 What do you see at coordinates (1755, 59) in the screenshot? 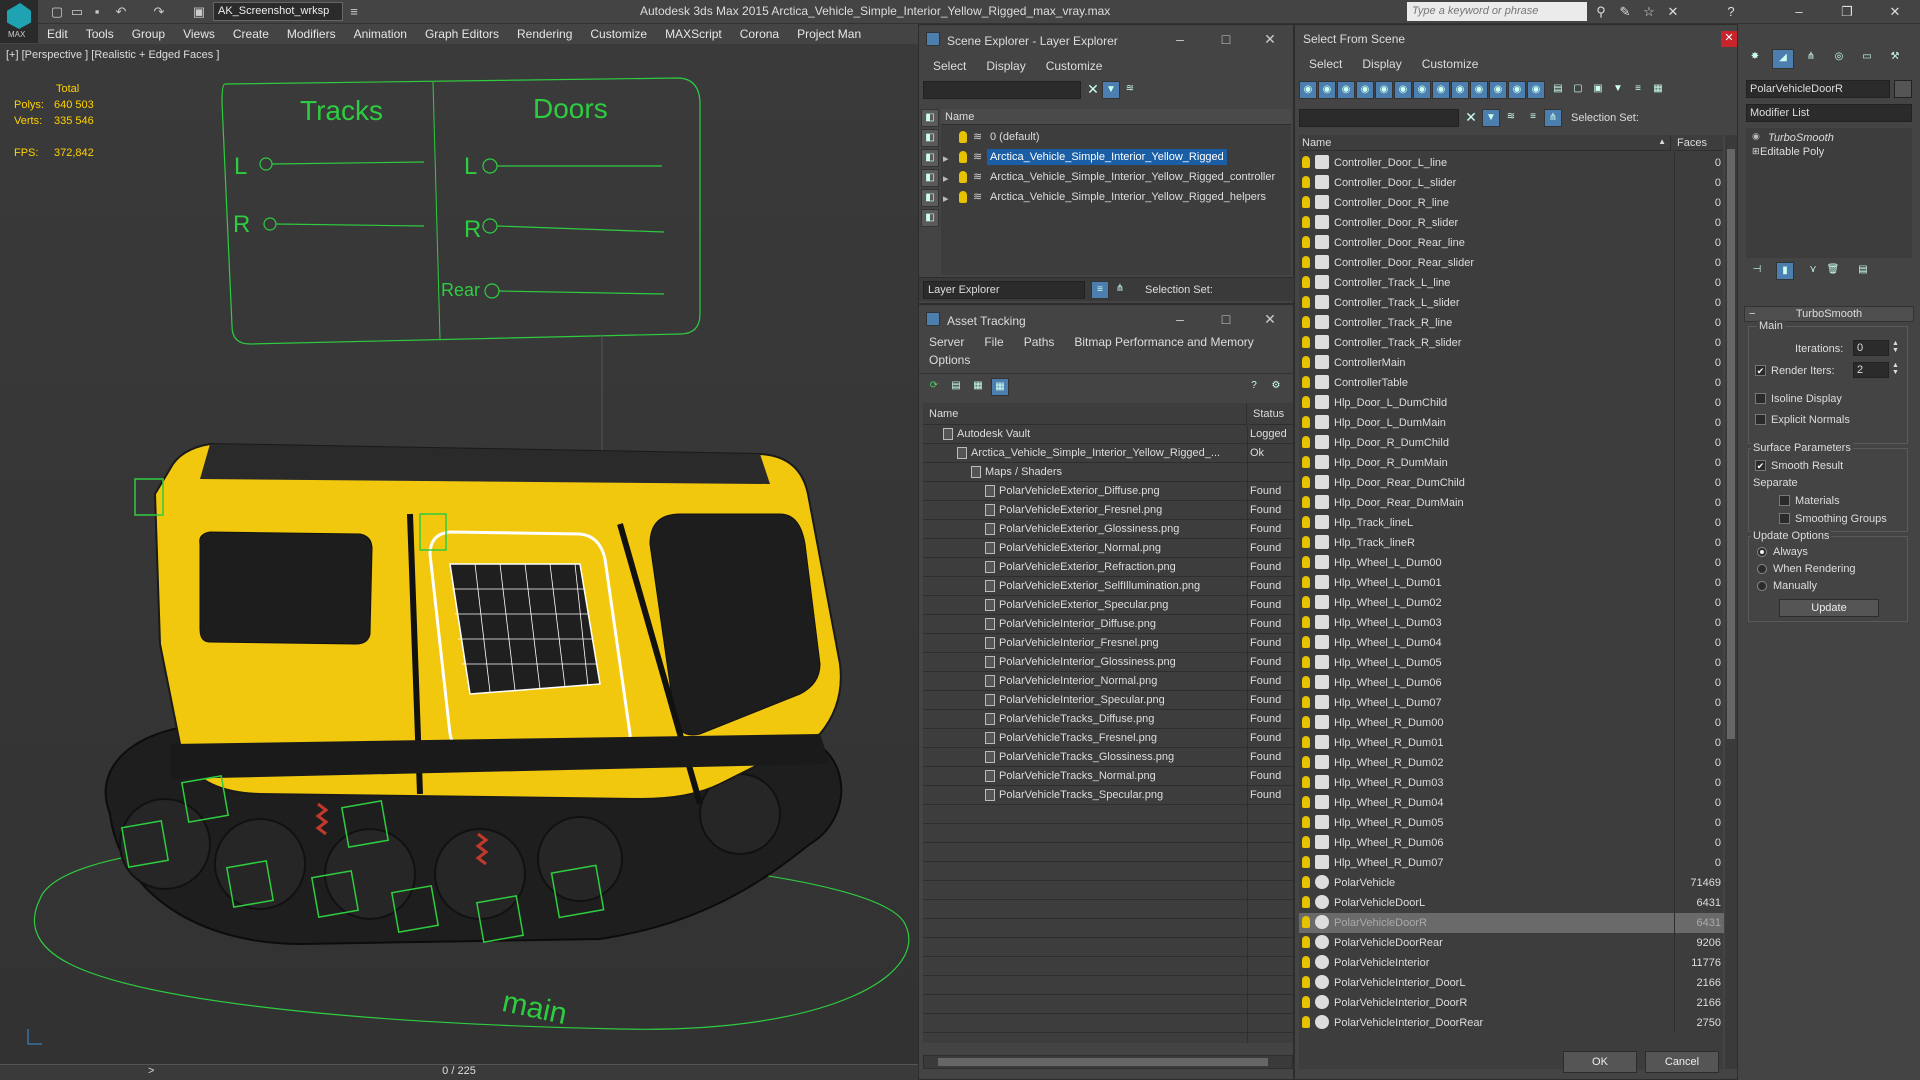
I see `create-icon: ✸` at bounding box center [1755, 59].